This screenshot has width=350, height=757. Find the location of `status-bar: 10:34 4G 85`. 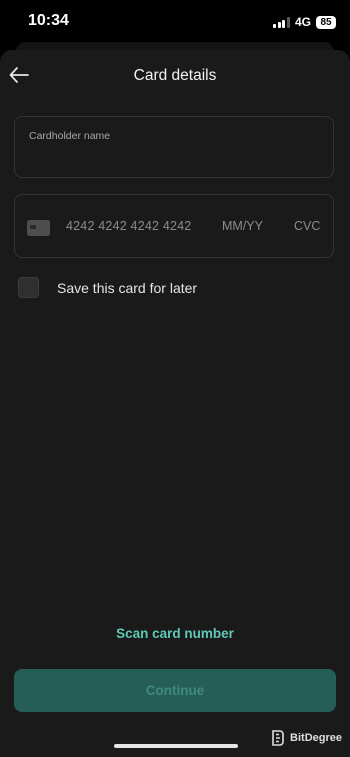

status-bar: 10:34 4G 85 is located at coordinates (175, 22).